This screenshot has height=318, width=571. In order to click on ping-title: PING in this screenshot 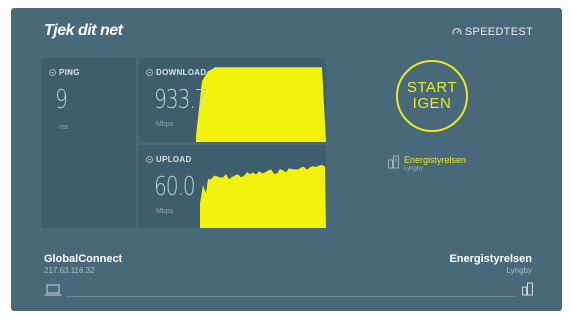, I will do `click(64, 72)`.